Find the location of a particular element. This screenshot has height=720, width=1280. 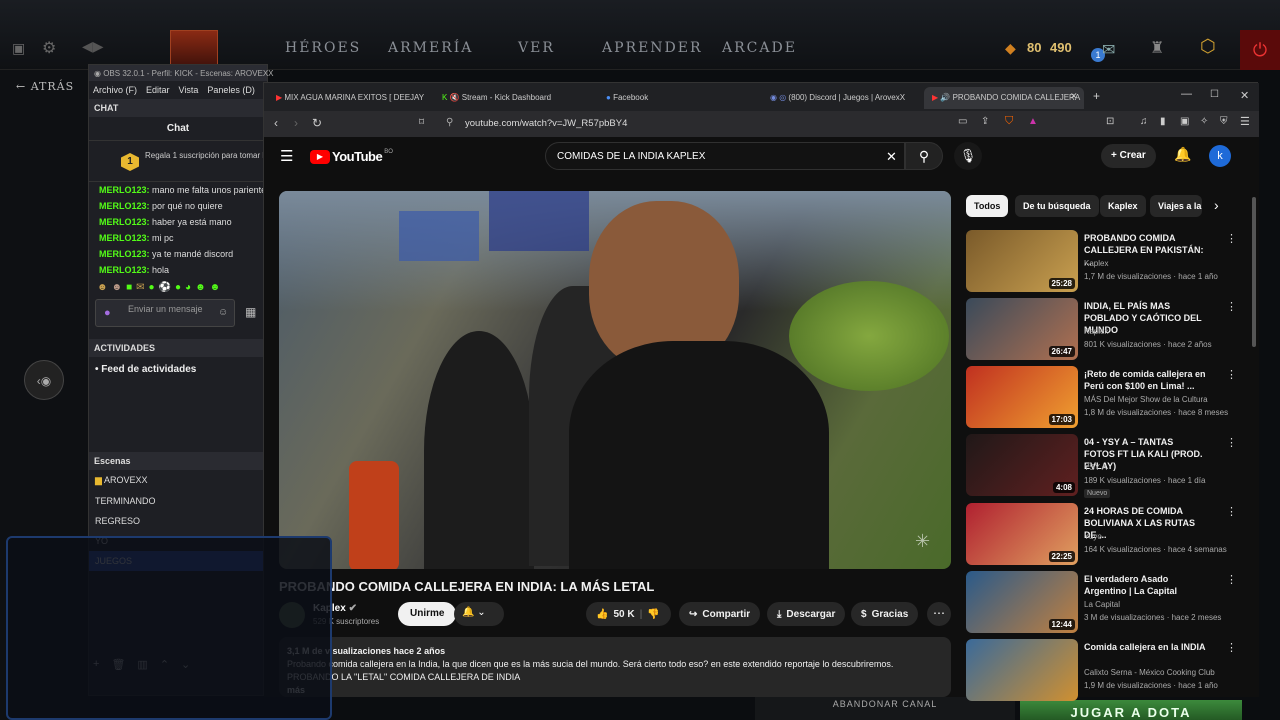

store-icon: ▦ is located at coordinates (250, 312).